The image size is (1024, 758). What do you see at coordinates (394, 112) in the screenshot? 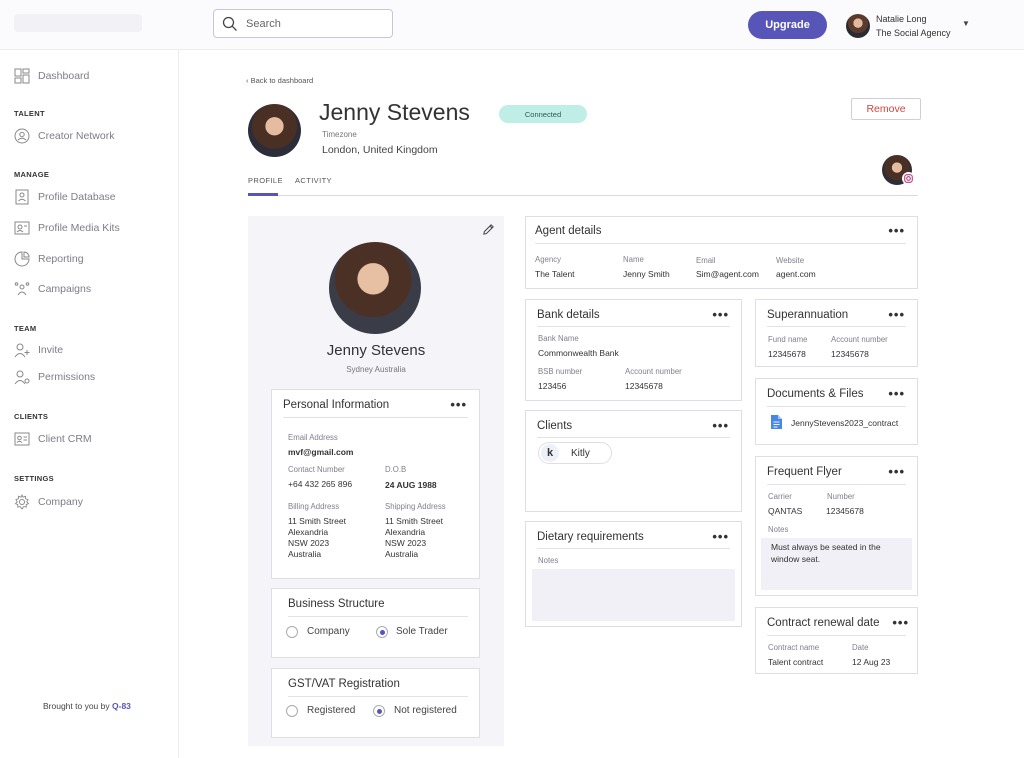
I see `page-title: Jenny Stevens` at bounding box center [394, 112].